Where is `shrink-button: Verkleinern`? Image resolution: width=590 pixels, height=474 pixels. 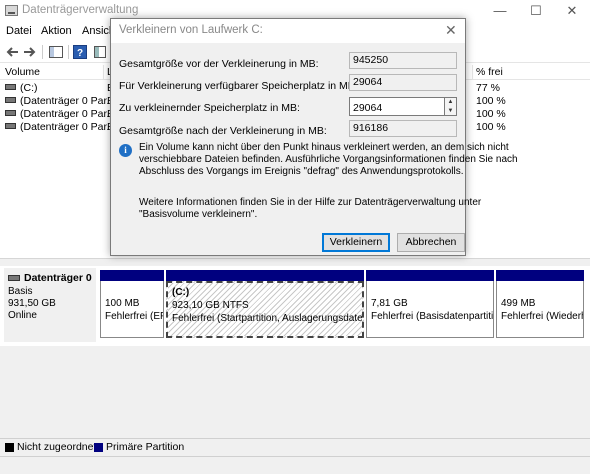 shrink-button: Verkleinern is located at coordinates (356, 242).